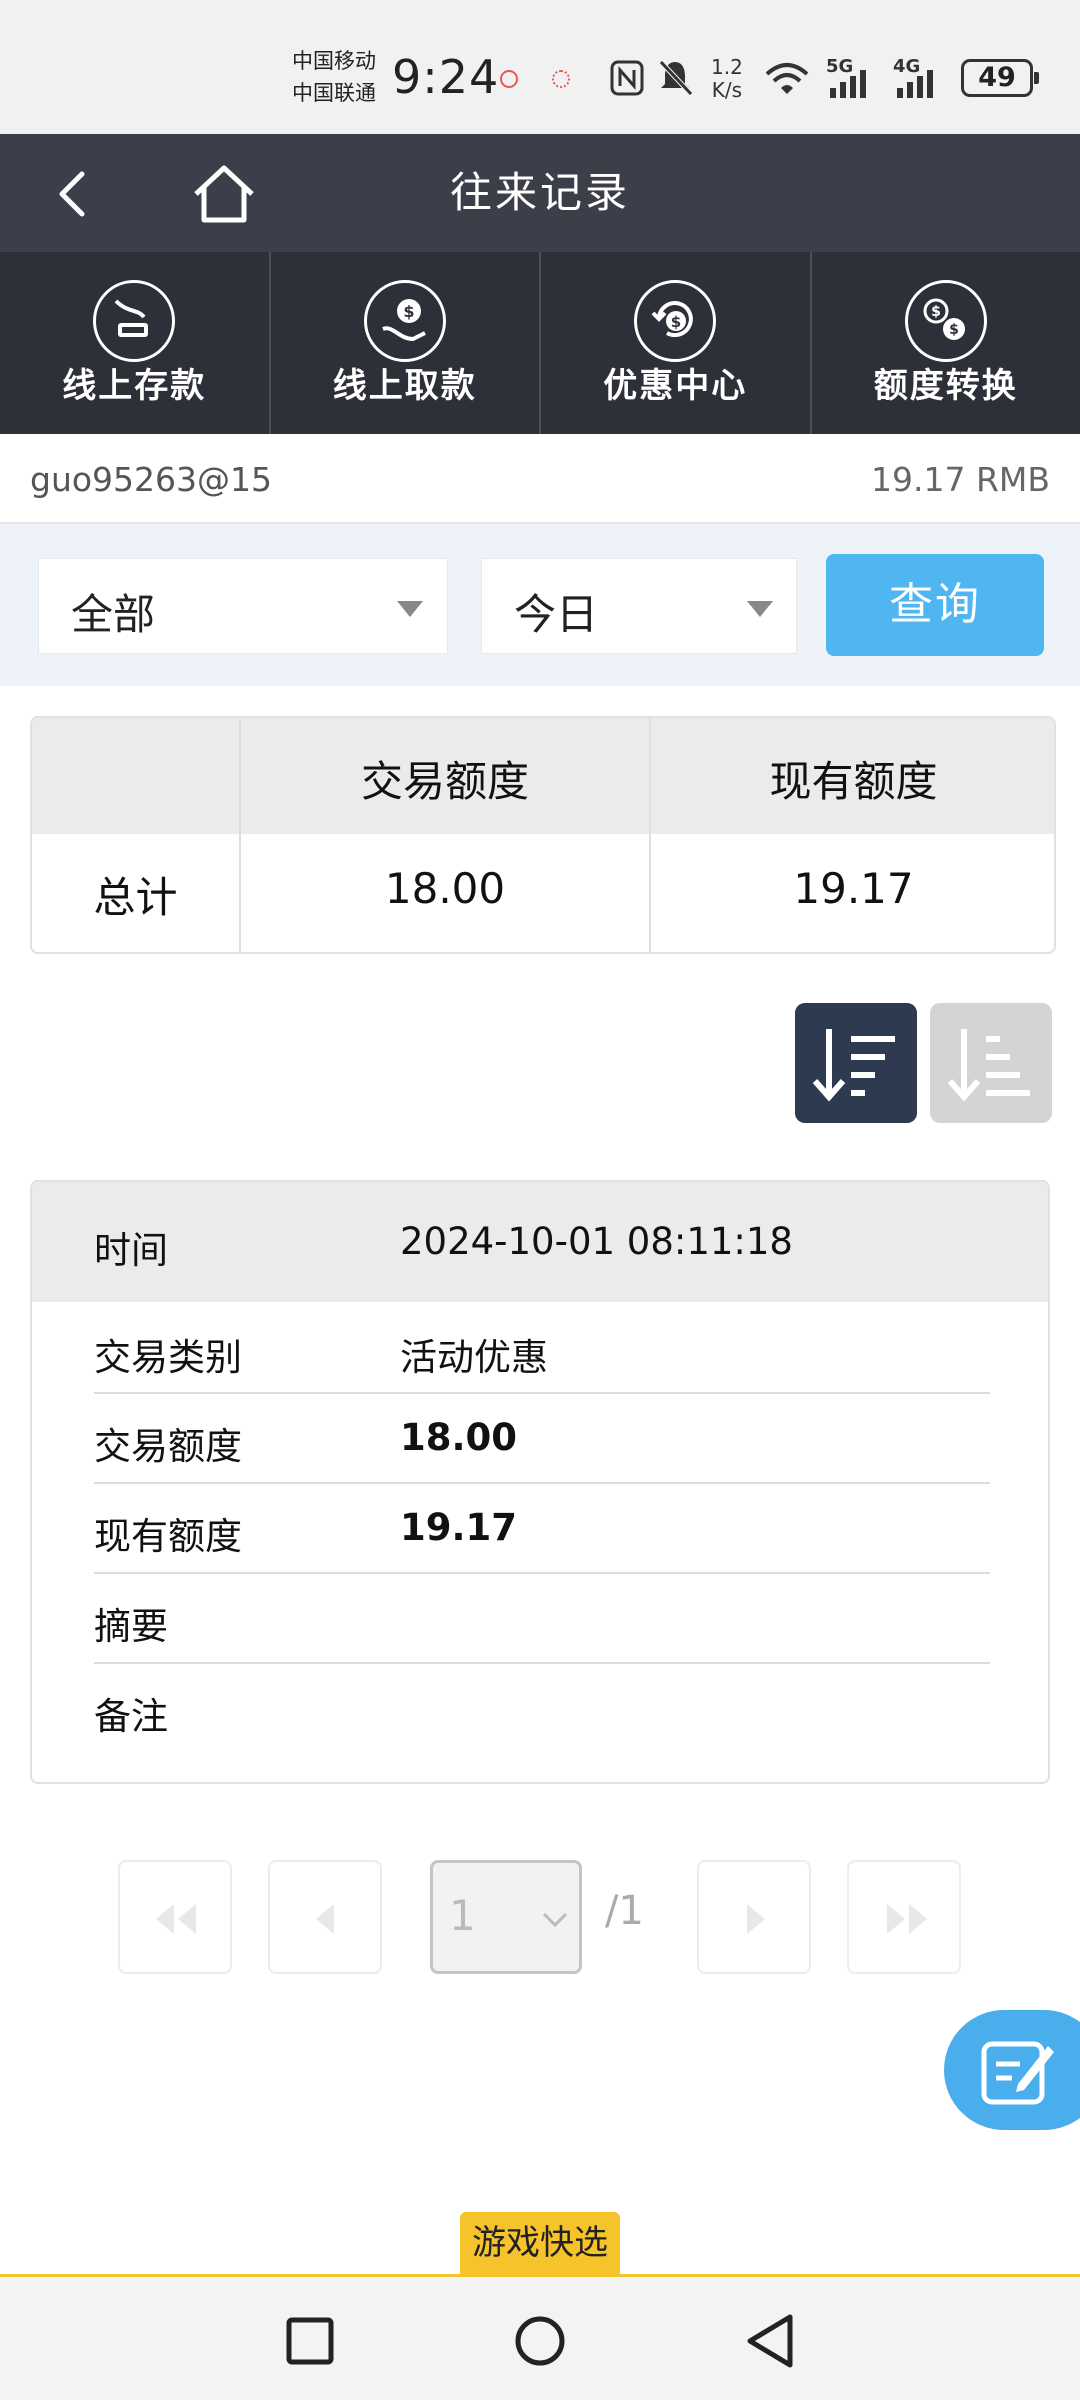 This screenshot has width=1080, height=2400. Describe the element at coordinates (131, 1626) in the screenshot. I see `summary-label: 摘要` at that location.